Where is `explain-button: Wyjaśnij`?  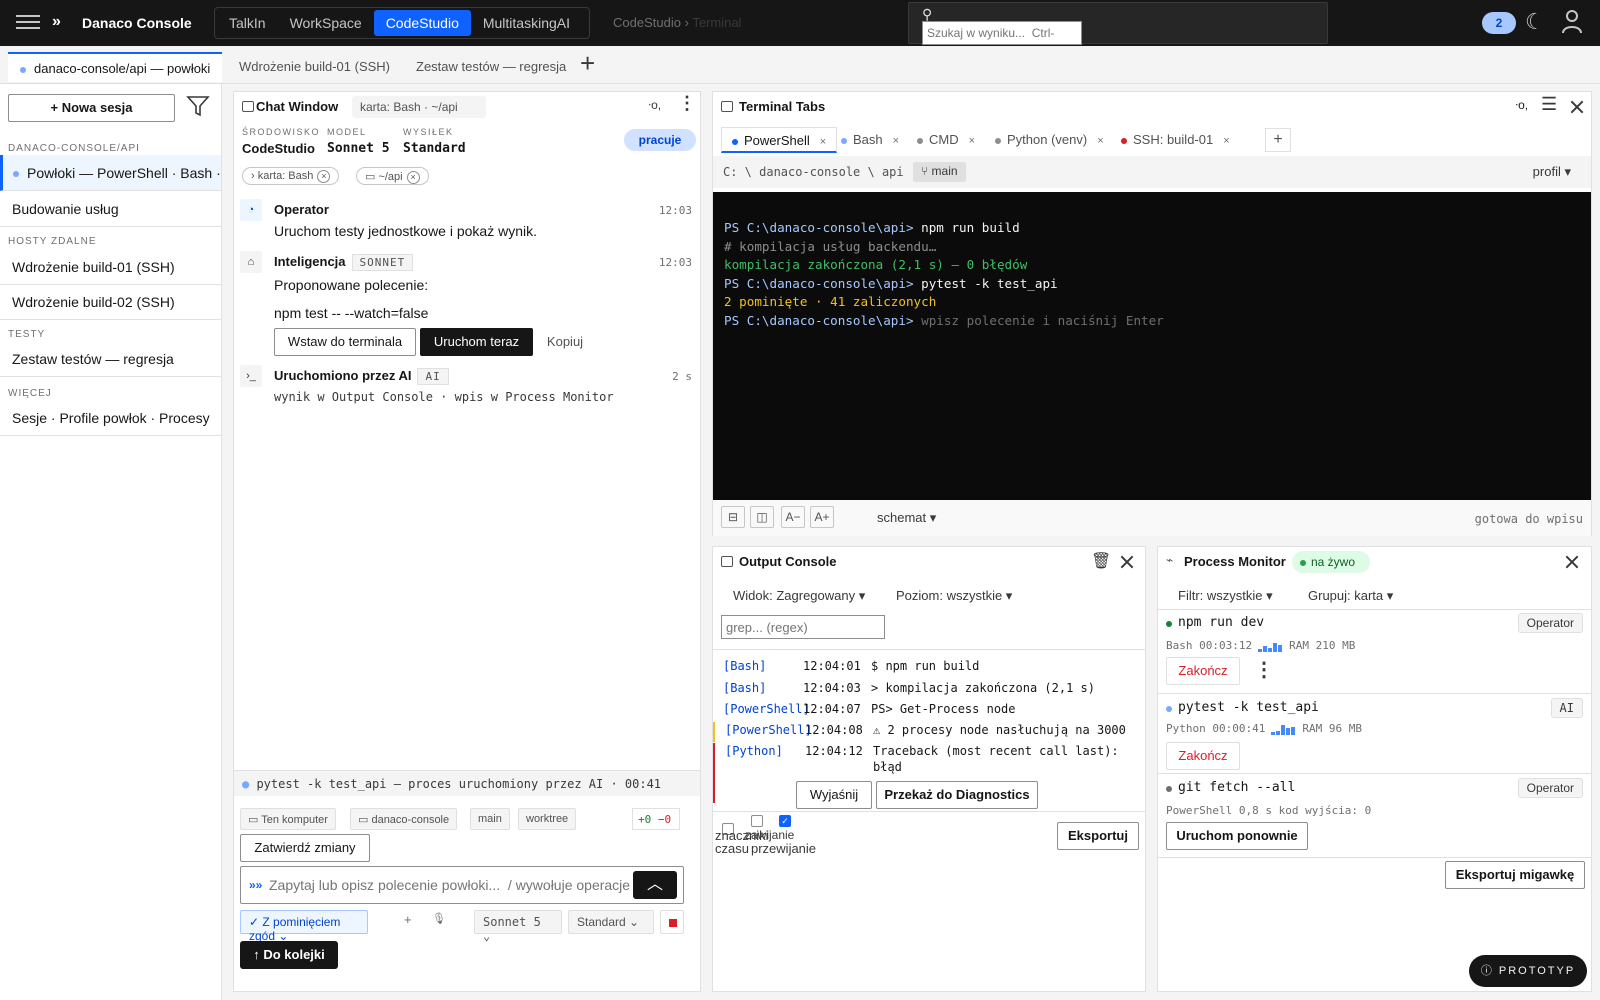
explain-button: Wyjaśnij is located at coordinates (834, 795).